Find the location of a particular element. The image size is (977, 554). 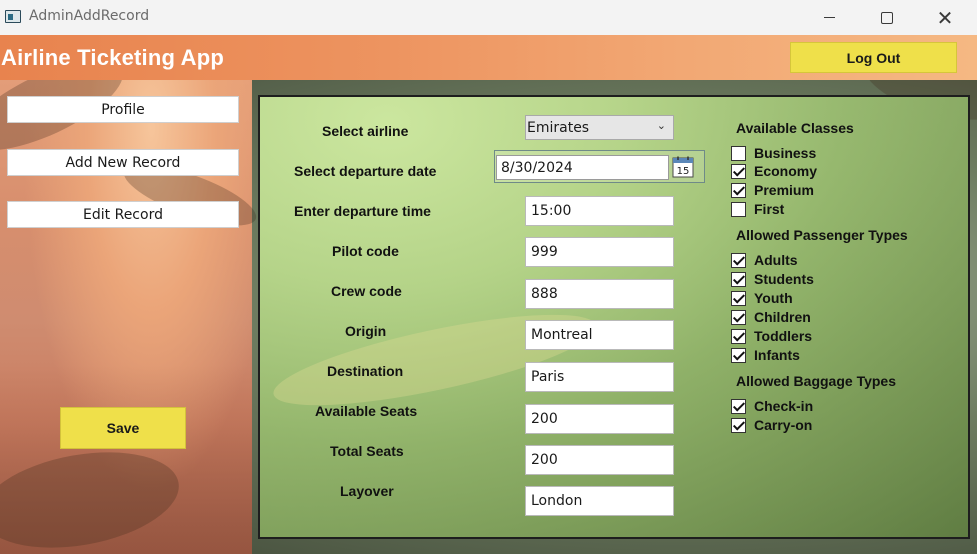

destination-input is located at coordinates (599, 377).